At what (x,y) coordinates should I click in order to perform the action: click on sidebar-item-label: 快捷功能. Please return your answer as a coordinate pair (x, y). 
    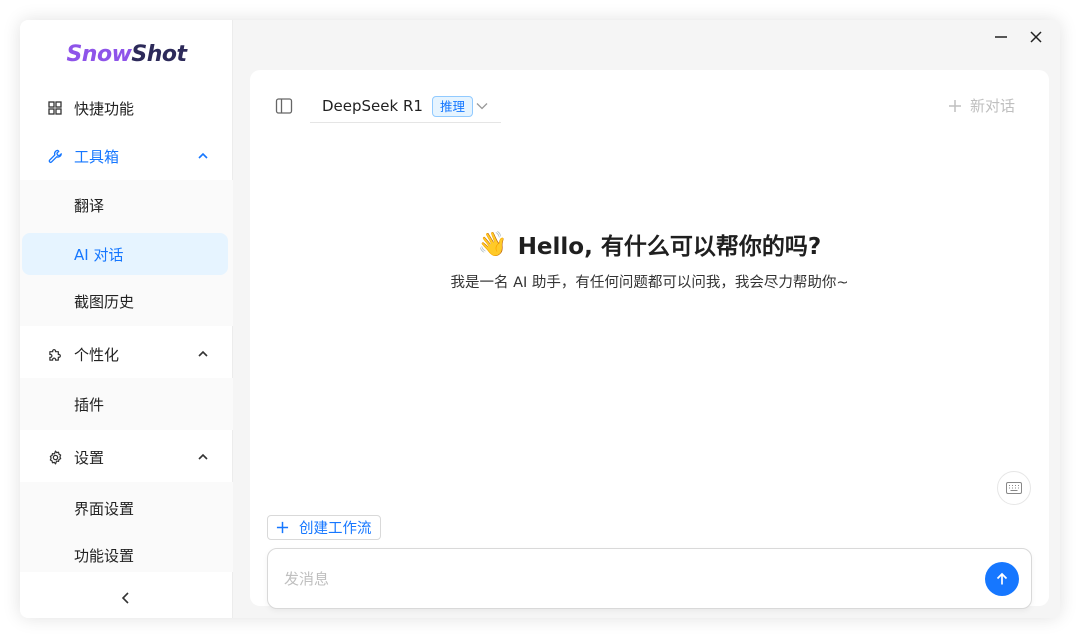
    Looking at the image, I should click on (104, 108).